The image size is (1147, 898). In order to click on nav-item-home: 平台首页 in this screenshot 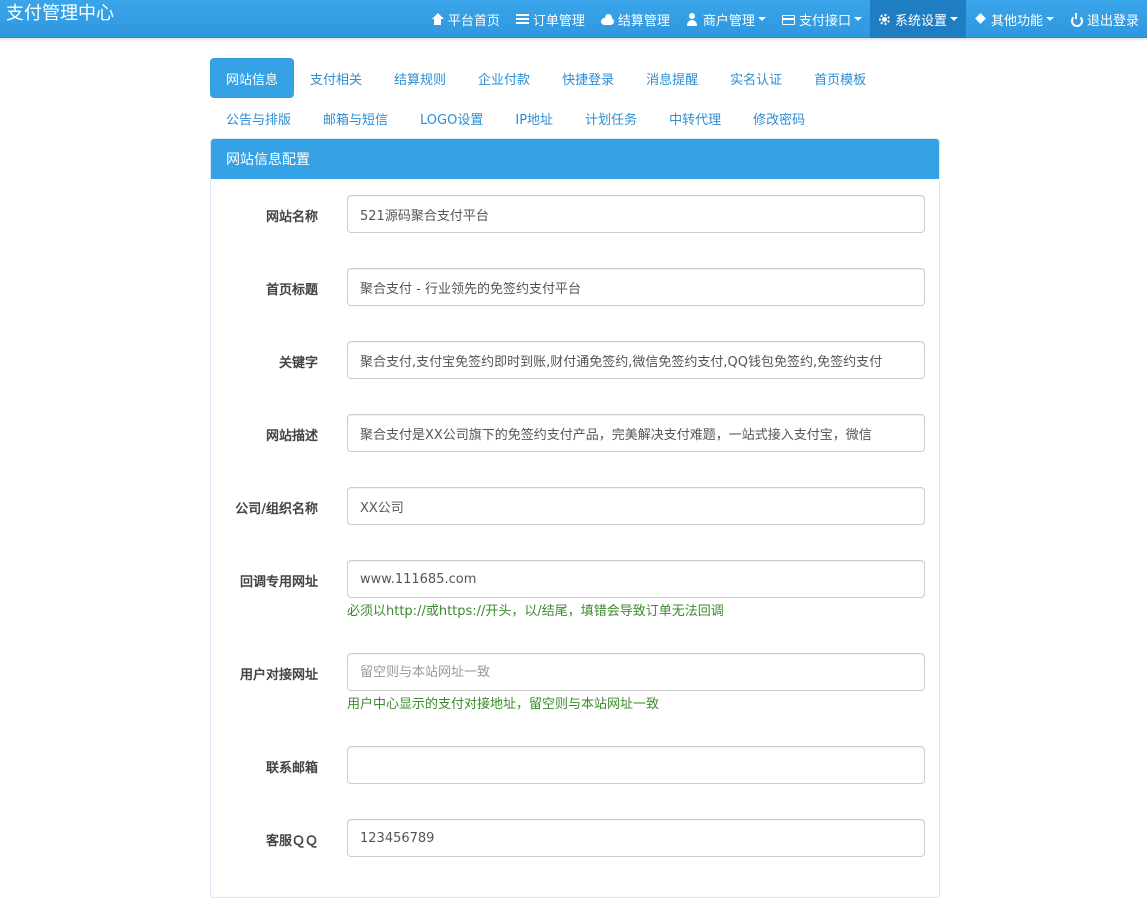, I will do `click(465, 19)`.